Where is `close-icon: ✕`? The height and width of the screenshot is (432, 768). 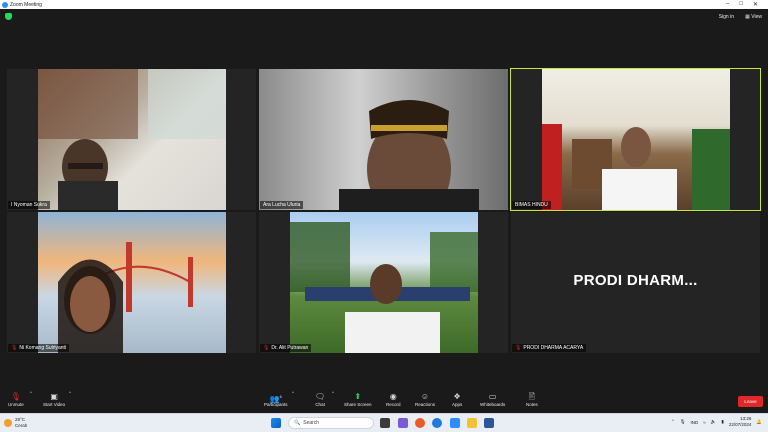 close-icon: ✕ is located at coordinates (755, 4).